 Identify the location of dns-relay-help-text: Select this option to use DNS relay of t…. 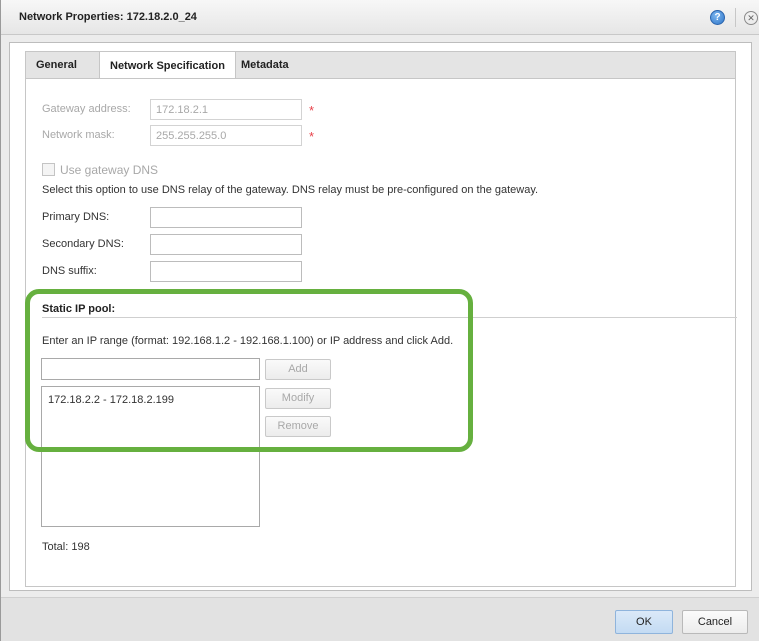
(290, 190).